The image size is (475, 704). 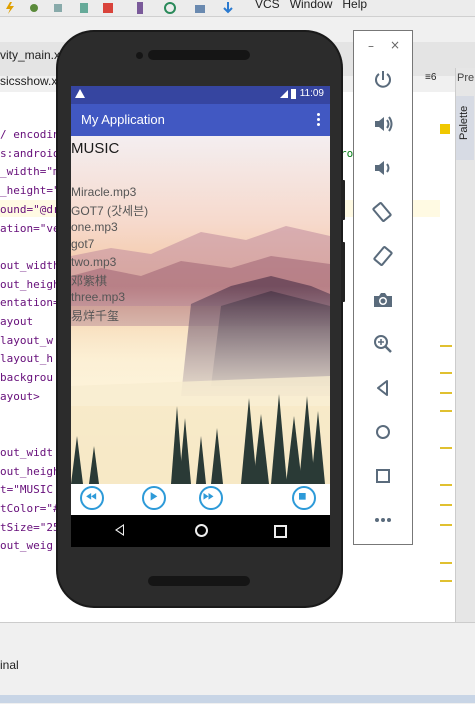 I want to click on song-item: three.mp3, so click(x=98, y=297).